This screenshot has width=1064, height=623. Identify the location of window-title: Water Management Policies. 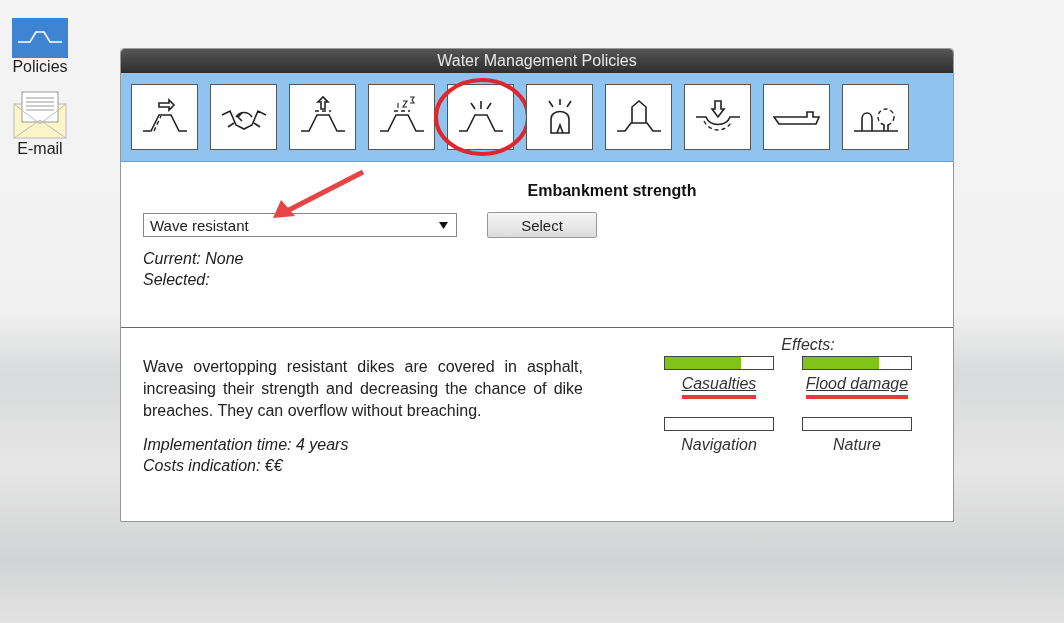
(537, 61).